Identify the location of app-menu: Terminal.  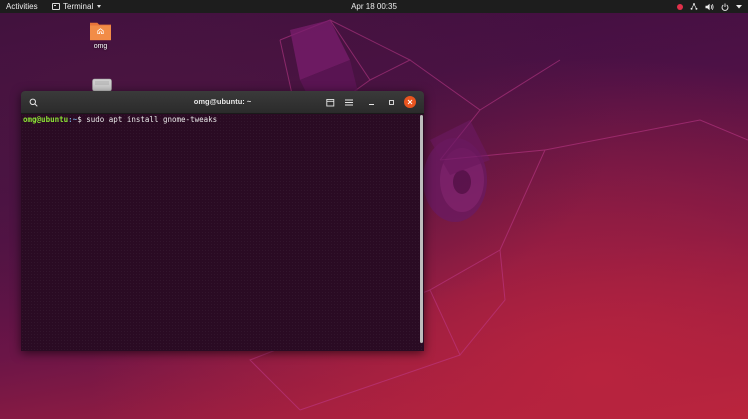
(77, 6).